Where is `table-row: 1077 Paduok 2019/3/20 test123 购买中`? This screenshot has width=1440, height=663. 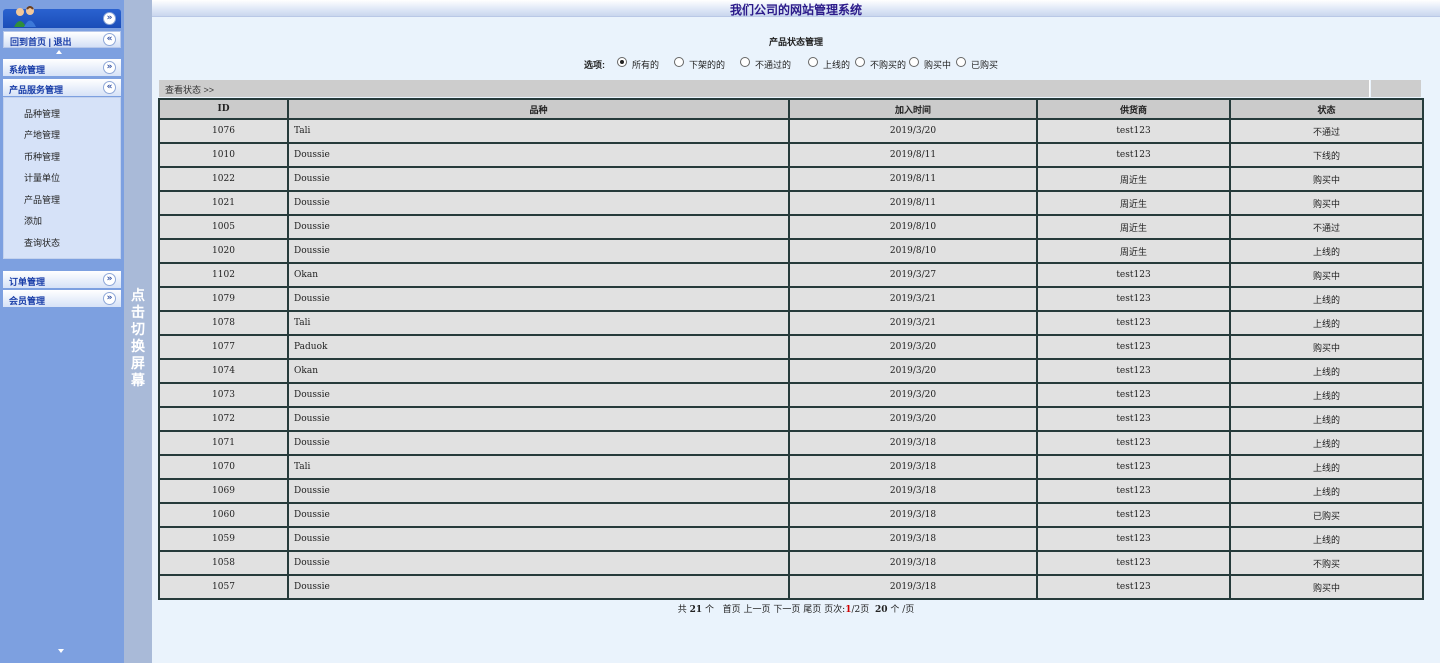
table-row: 1077 Paduok 2019/3/20 test123 购买中 is located at coordinates (791, 347).